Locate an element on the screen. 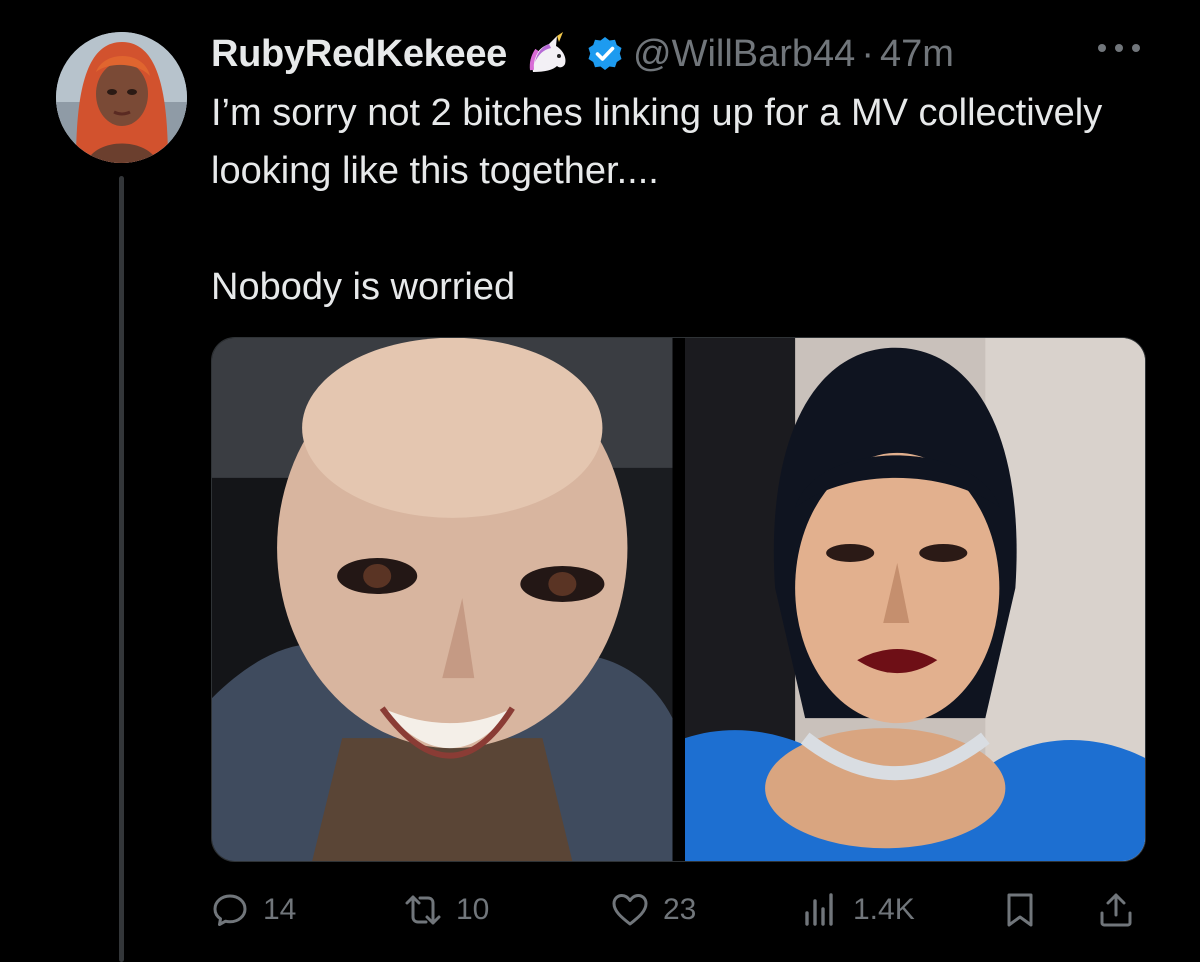 Image resolution: width=1200 pixels, height=962 pixels. views-count: 1.4K is located at coordinates (884, 909).